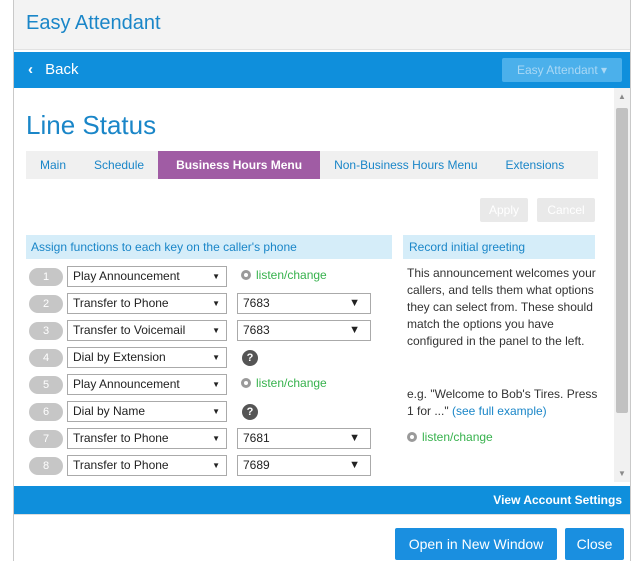 This screenshot has height=561, width=636. I want to click on view-account-settings-link: View Account Settings, so click(557, 500).